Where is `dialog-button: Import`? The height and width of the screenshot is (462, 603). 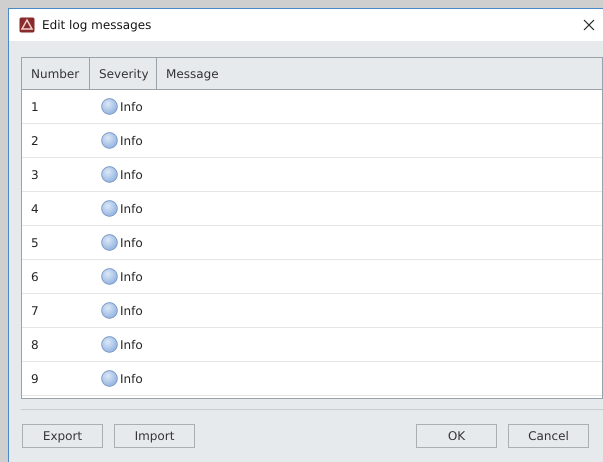
dialog-button: Import is located at coordinates (154, 436).